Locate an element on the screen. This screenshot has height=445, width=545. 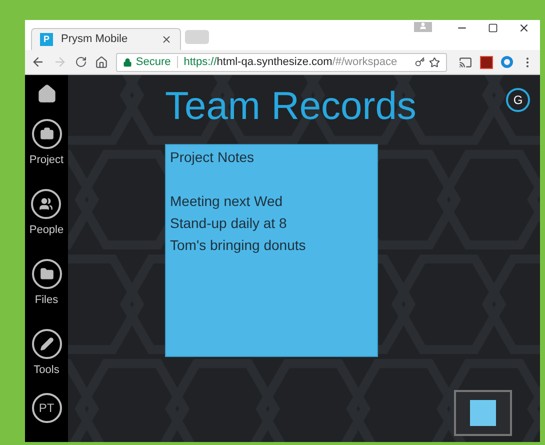
profile-button: PT is located at coordinates (47, 408).